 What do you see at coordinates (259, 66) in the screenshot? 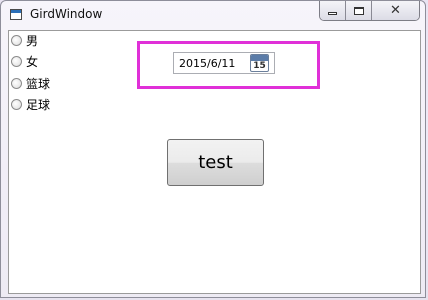
I see `calendar-day: 15` at bounding box center [259, 66].